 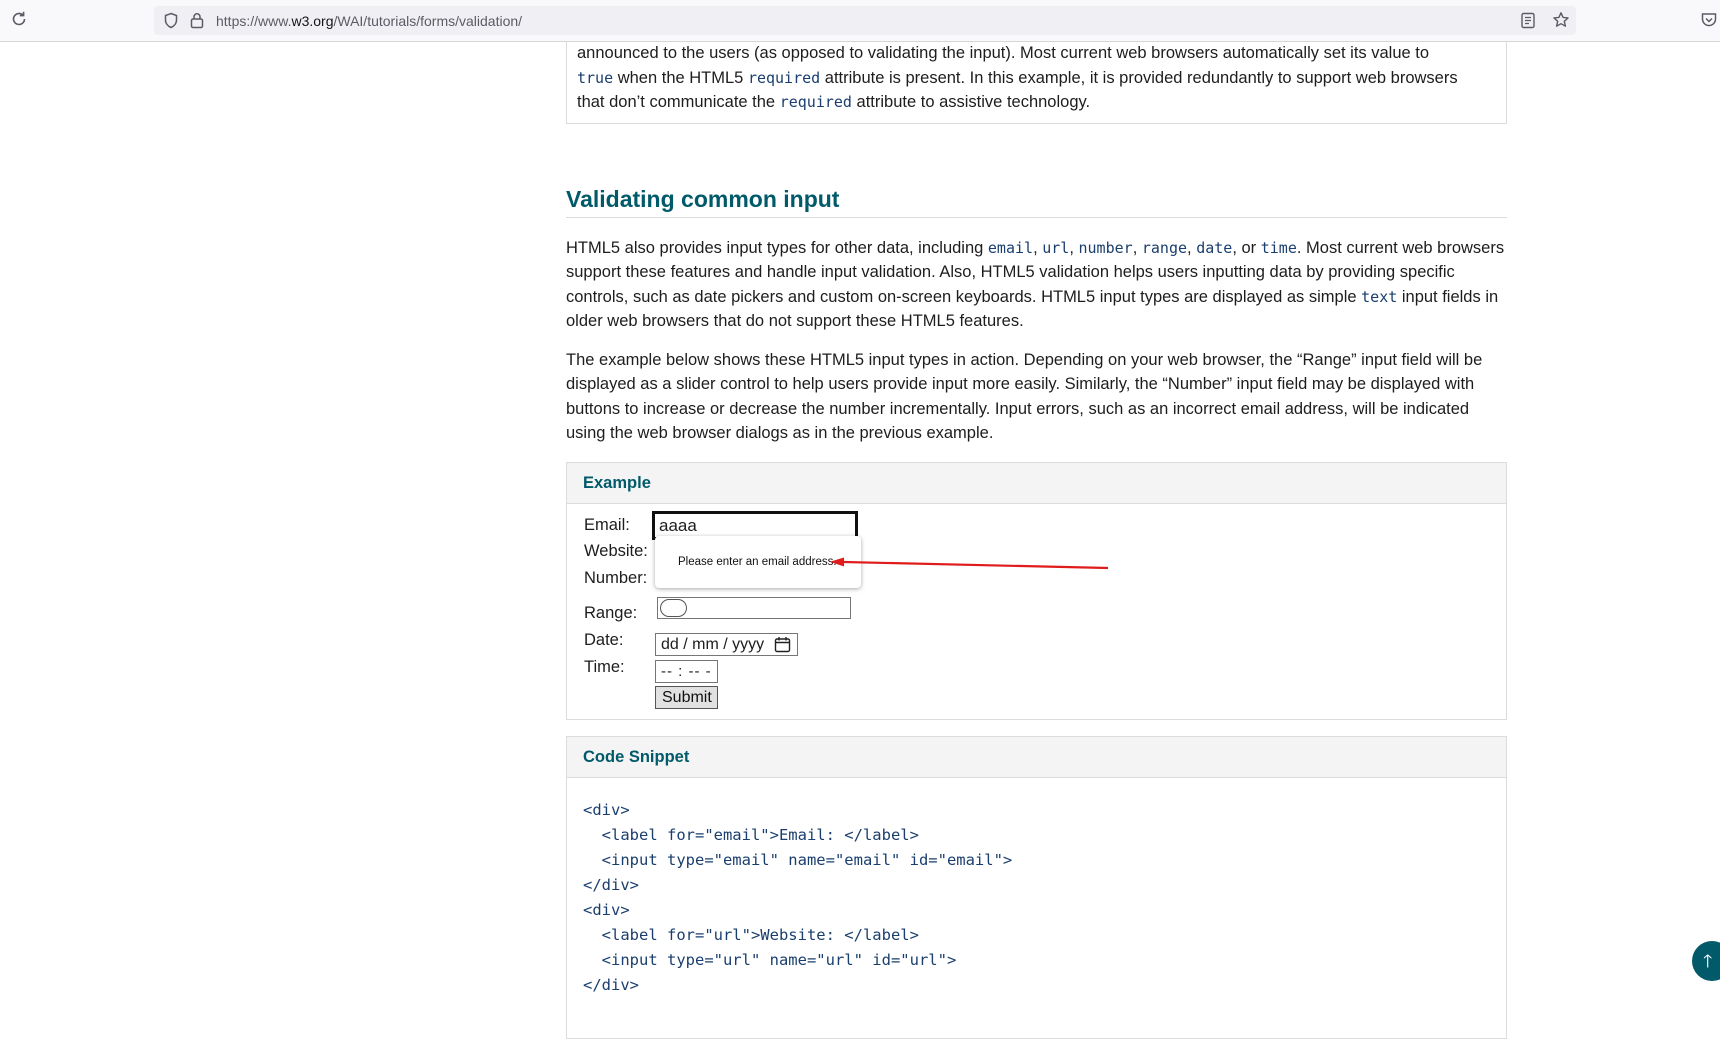 What do you see at coordinates (971, 102) in the screenshot?
I see `note-line-3b: attribute to assistive technology.` at bounding box center [971, 102].